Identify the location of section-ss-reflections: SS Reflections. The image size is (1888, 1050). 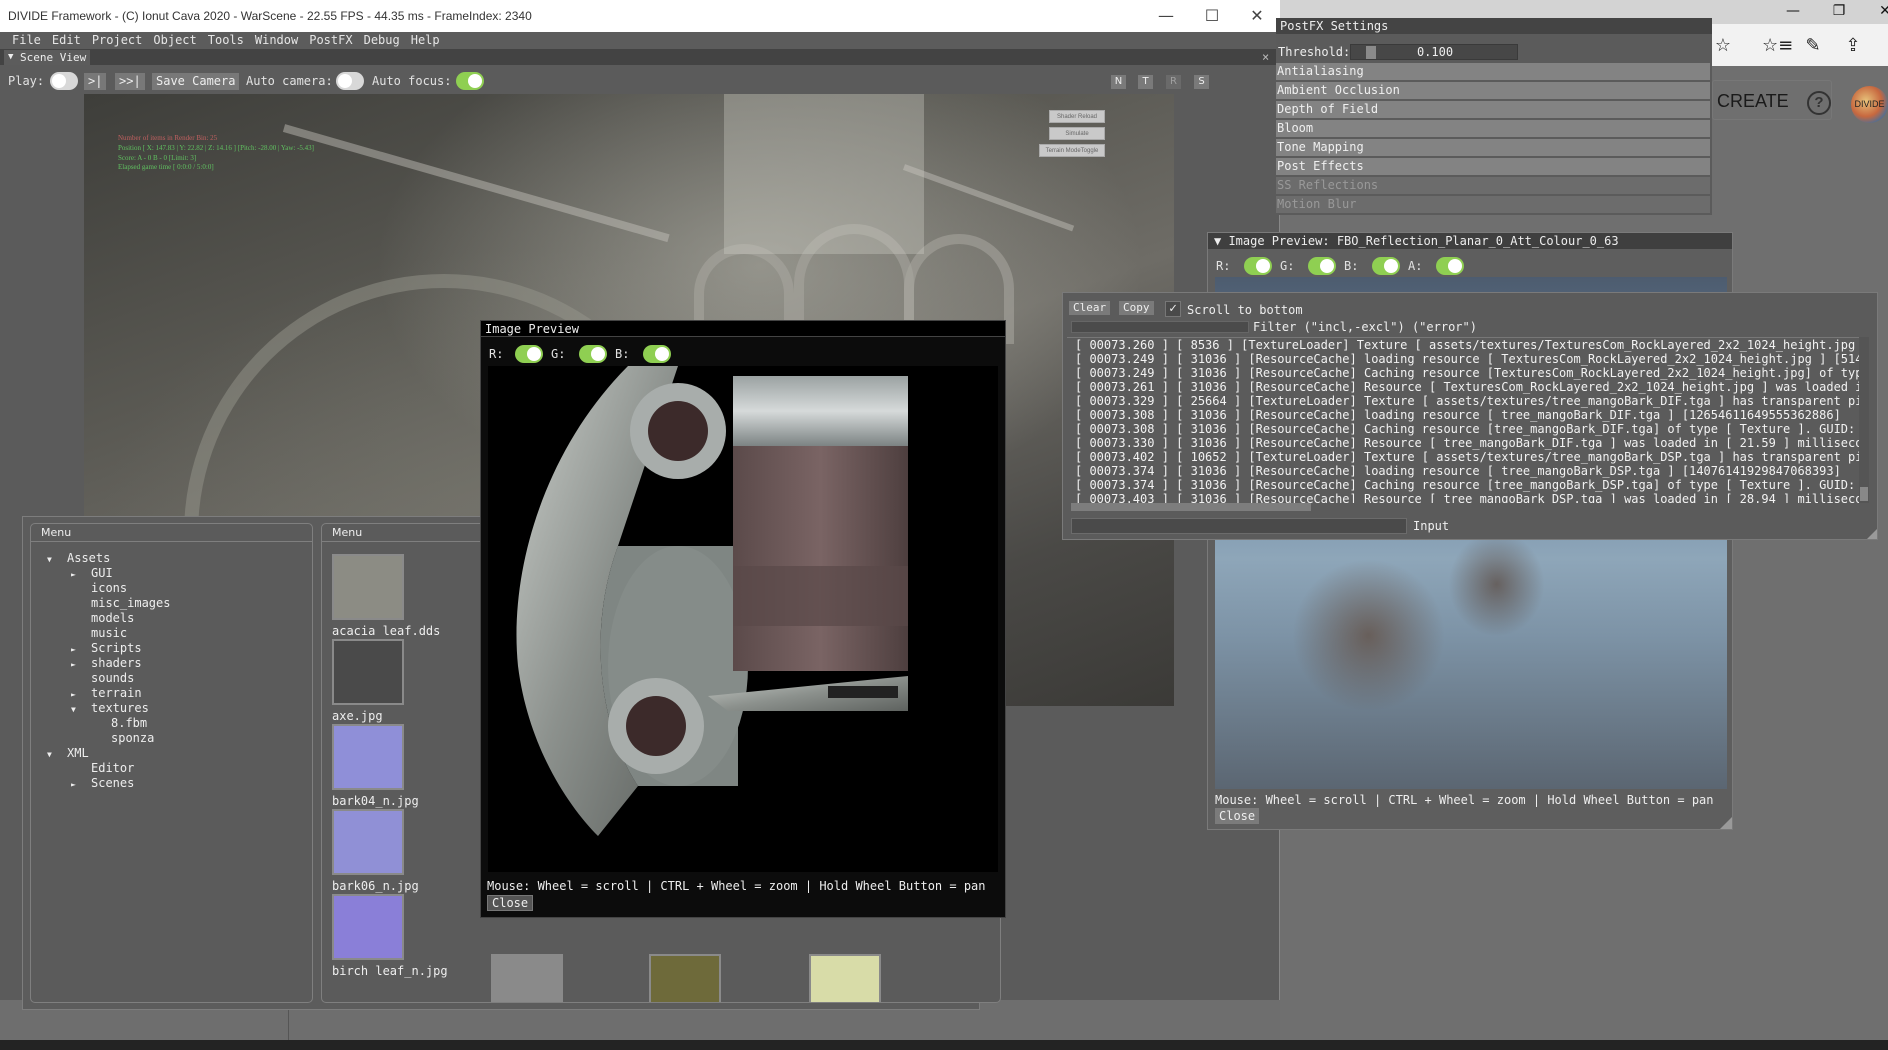
(1493, 185).